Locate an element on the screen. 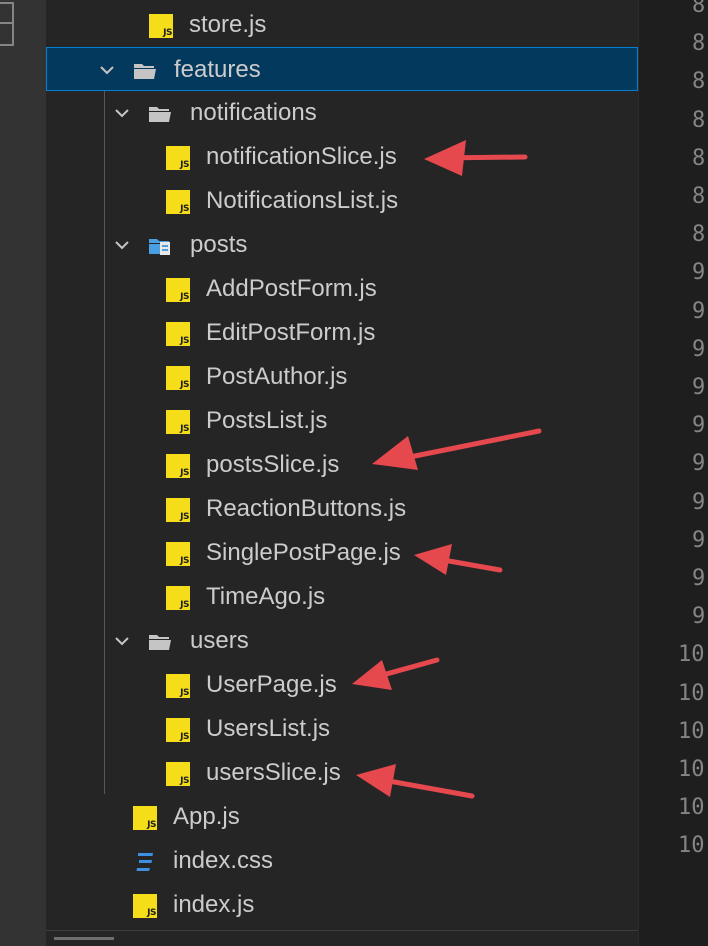  tree-item-label: EditPostForm.js is located at coordinates (291, 332).